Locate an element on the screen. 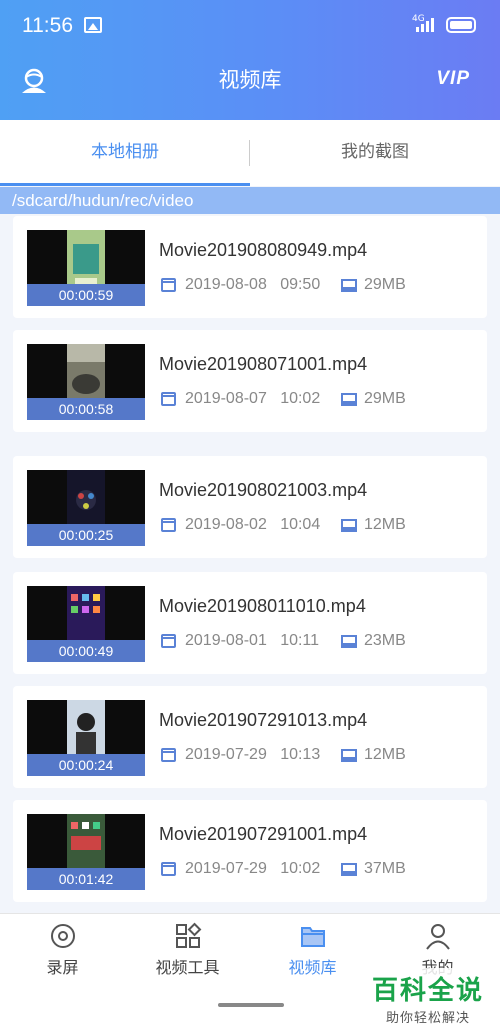 The height and width of the screenshot is (1028, 500). video-thumbnail: 00:00:58 is located at coordinates (86, 382).